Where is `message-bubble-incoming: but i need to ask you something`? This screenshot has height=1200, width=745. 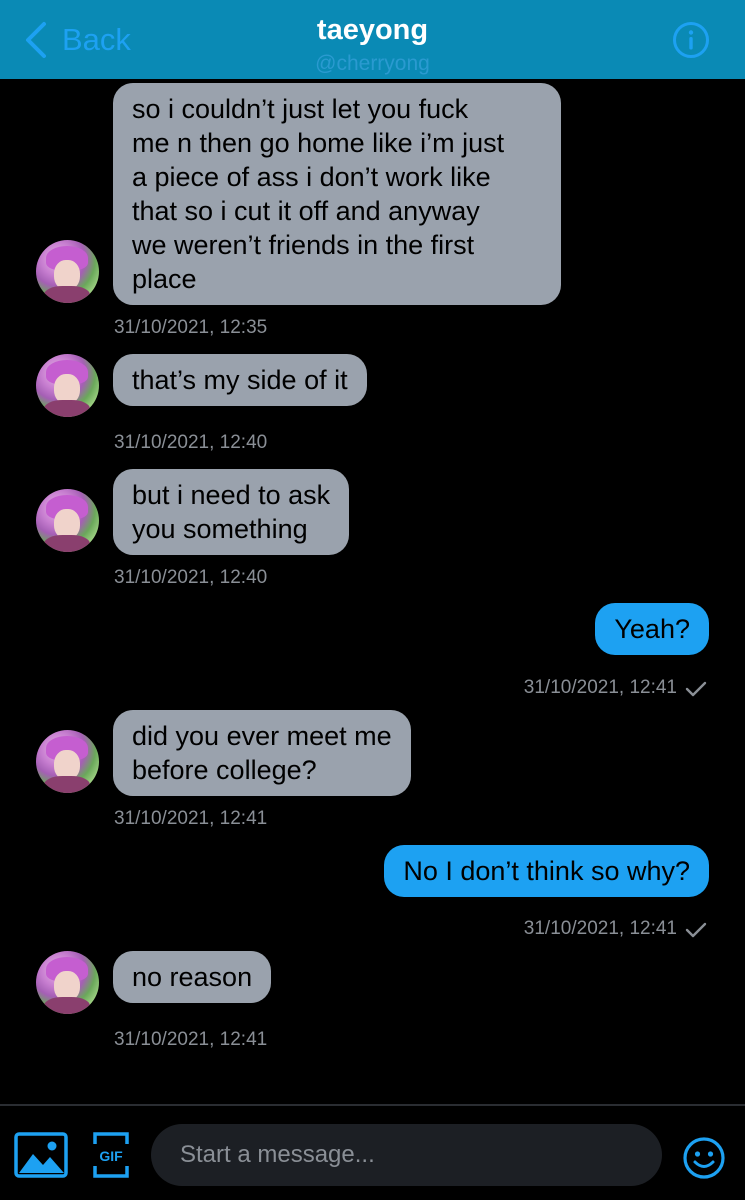
message-bubble-incoming: but i need to ask you something is located at coordinates (231, 512).